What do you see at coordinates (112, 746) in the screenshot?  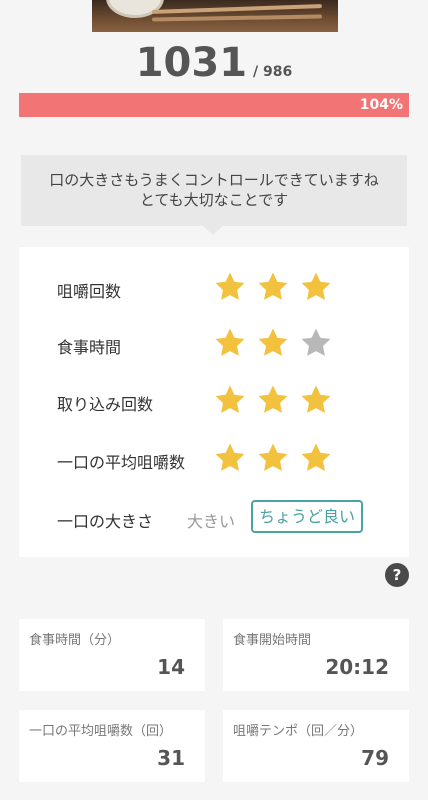 I see `stat-card-avg-chews: 一口の平均咀嚼数（回） 31` at bounding box center [112, 746].